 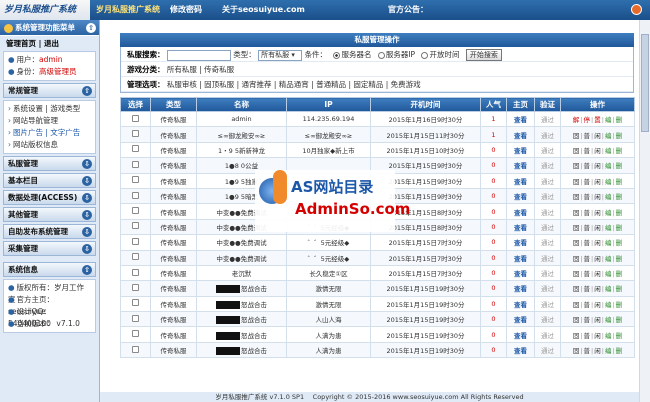 What do you see at coordinates (49, 163) in the screenshot?
I see `section-pserver: 私服管理 ⇩` at bounding box center [49, 163].